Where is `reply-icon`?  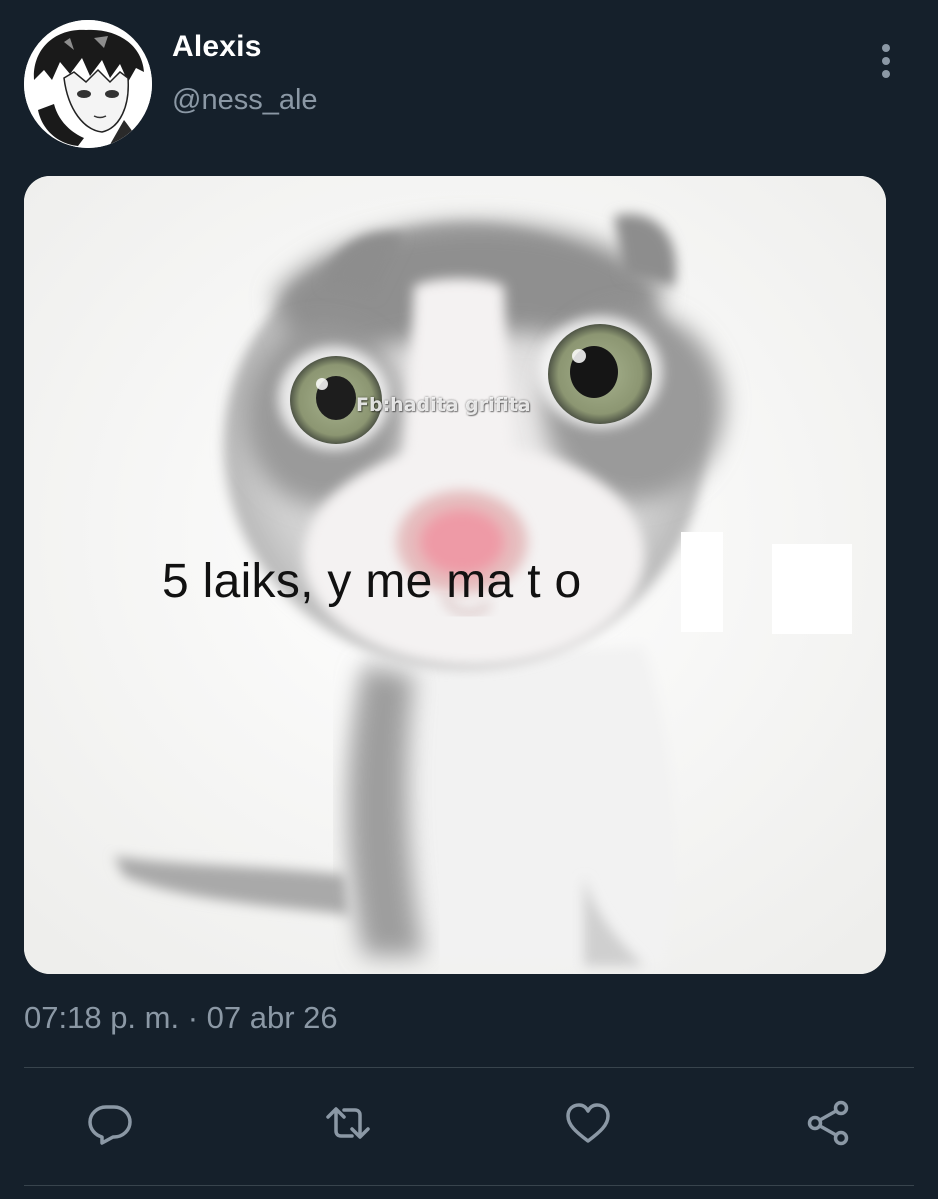
reply-icon is located at coordinates (110, 1125).